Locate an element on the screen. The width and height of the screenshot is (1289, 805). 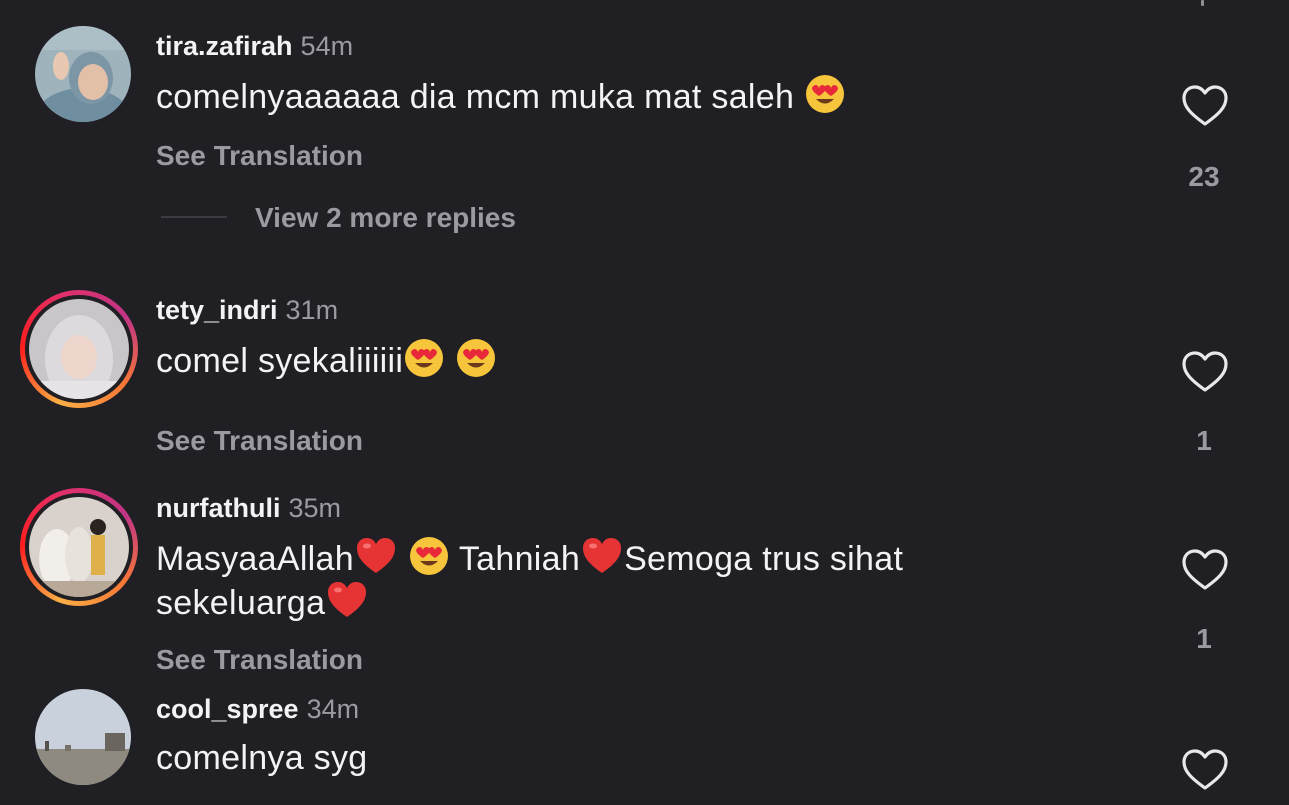
username: nurfathuli is located at coordinates (218, 508).